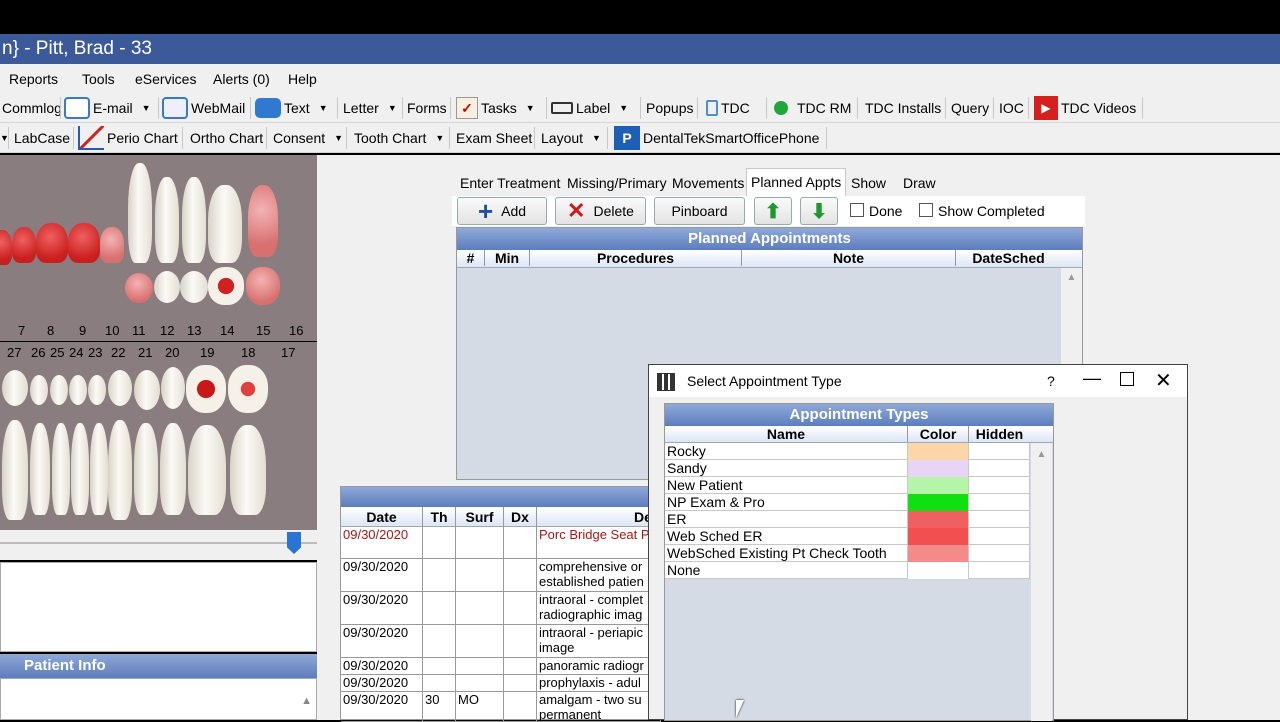  Describe the element at coordinates (847, 519) in the screenshot. I see `appointment-type-row: ER` at that location.